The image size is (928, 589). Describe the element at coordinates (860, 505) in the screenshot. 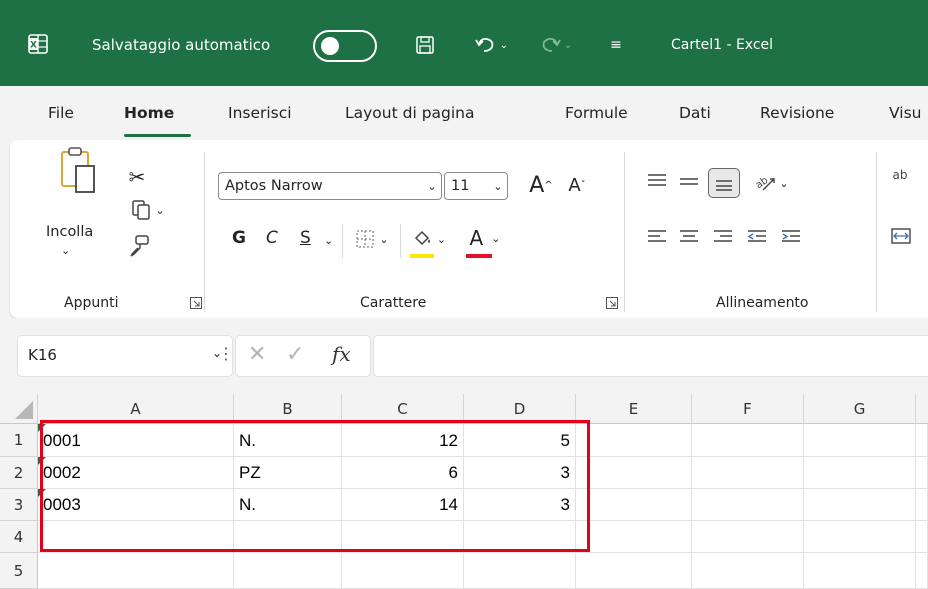

I see `cell-g3` at that location.